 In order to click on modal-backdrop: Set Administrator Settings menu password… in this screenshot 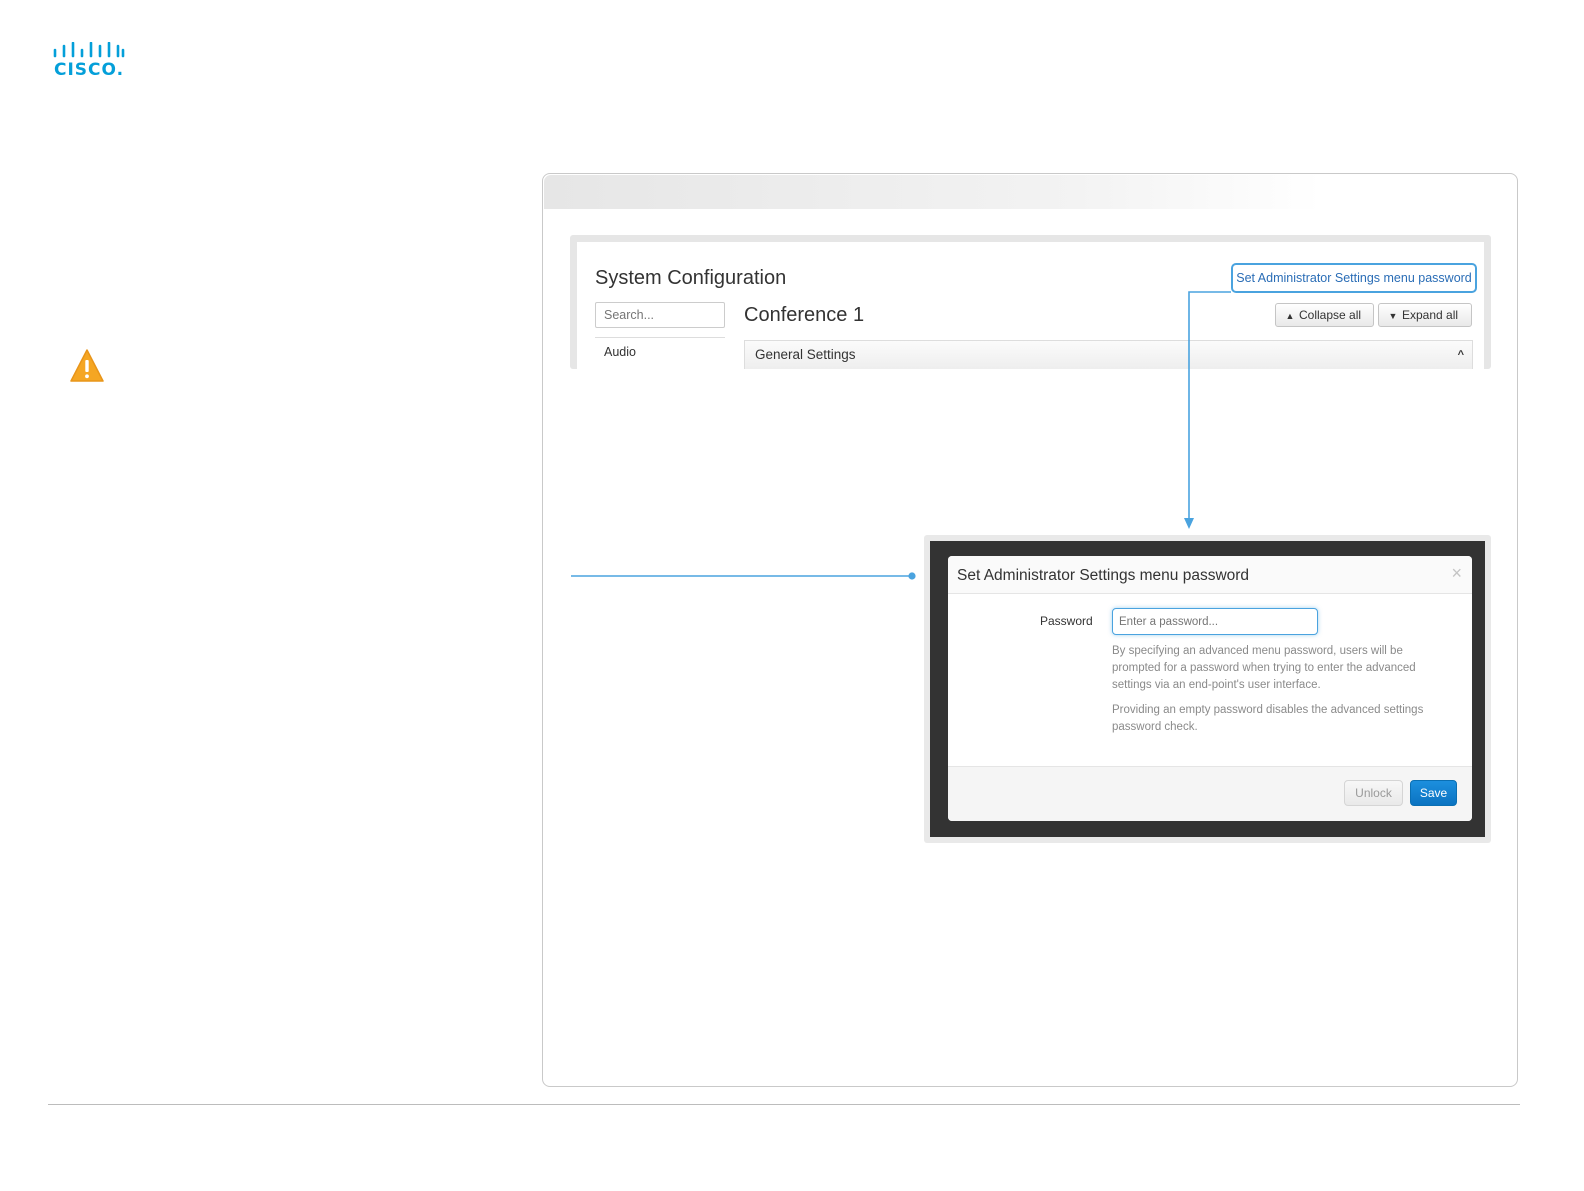, I will do `click(1207, 689)`.